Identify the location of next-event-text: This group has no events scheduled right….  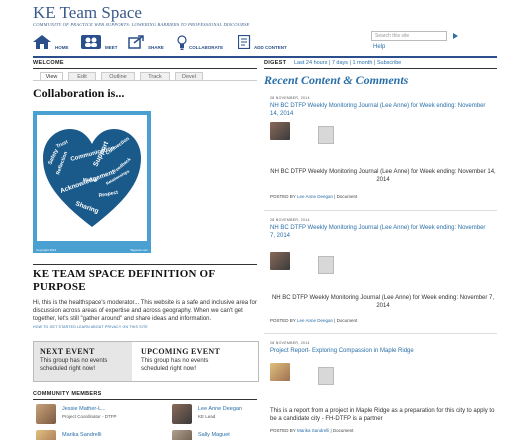
(74, 365).